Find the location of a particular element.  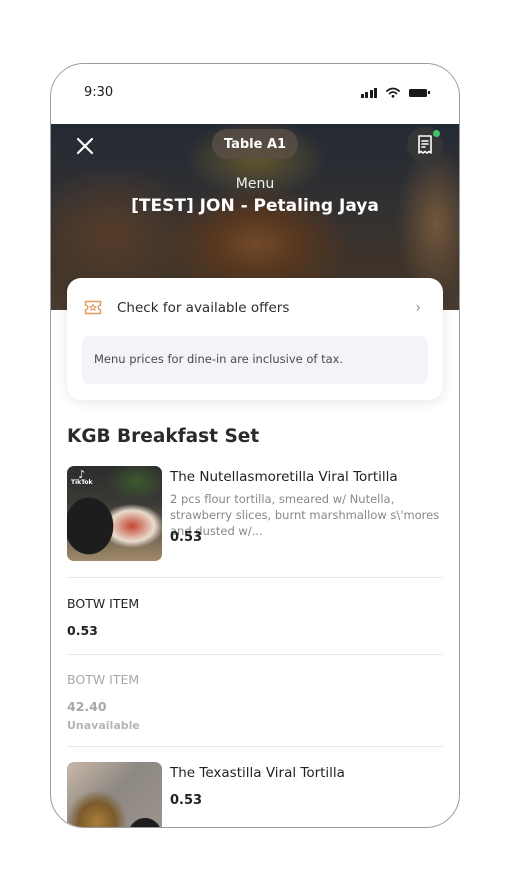

chevron-right-icon: › is located at coordinates (418, 308).